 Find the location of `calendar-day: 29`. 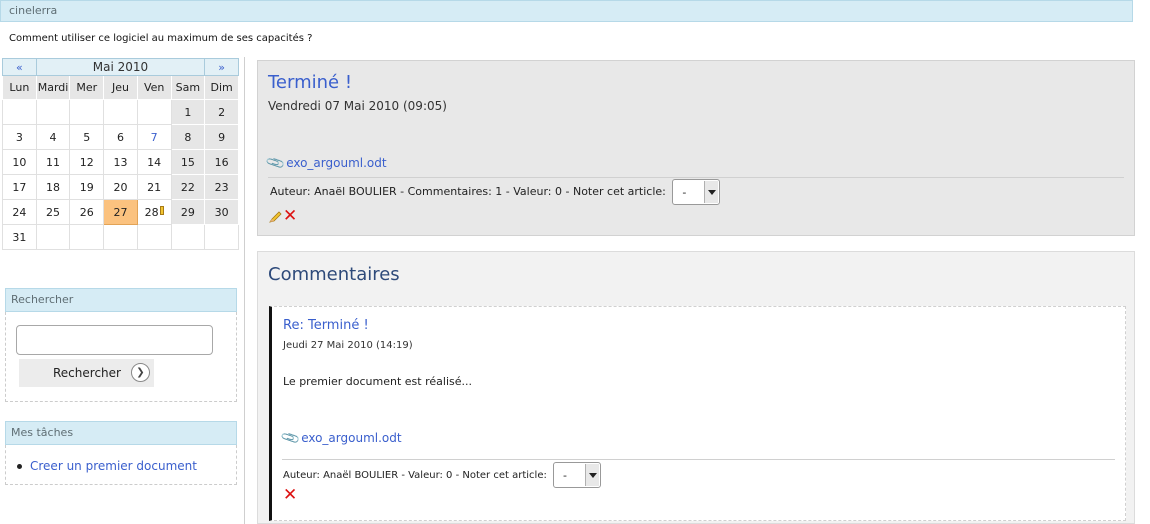

calendar-day: 29 is located at coordinates (188, 212).